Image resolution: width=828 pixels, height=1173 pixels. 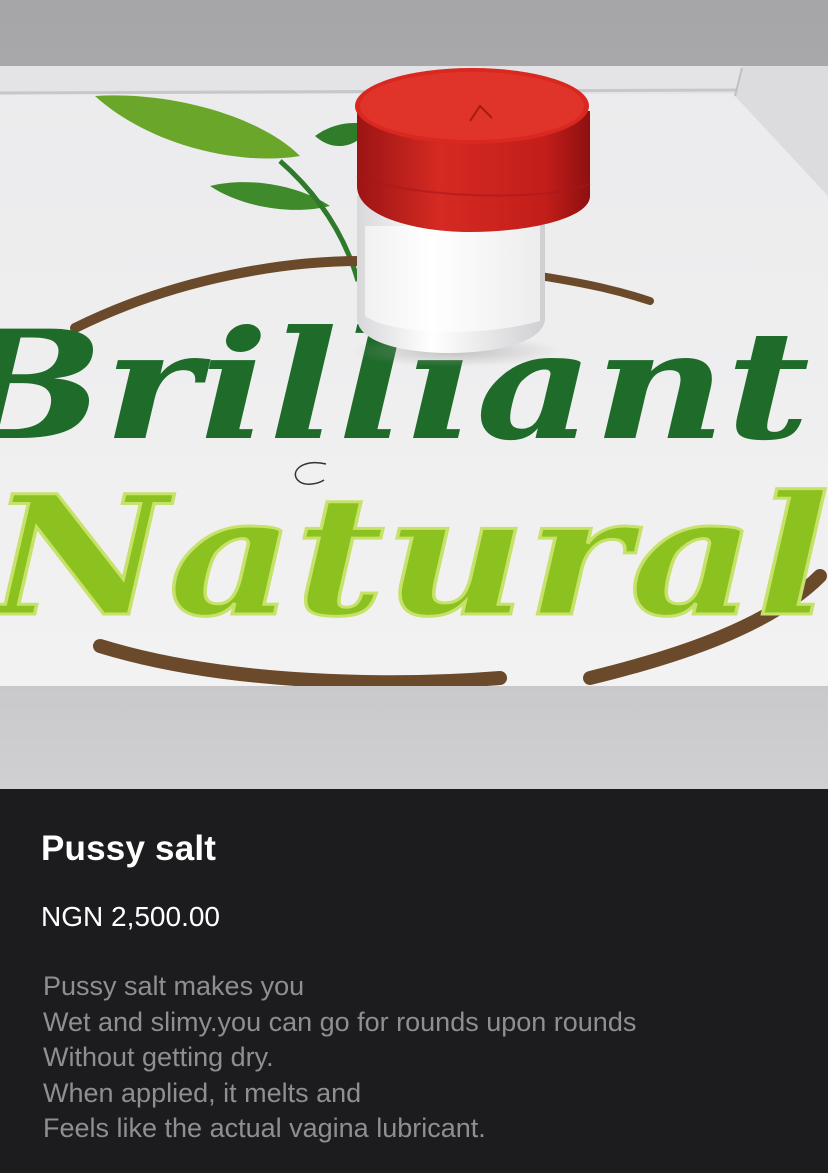 What do you see at coordinates (129, 848) in the screenshot?
I see `product-title: Pussy salt` at bounding box center [129, 848].